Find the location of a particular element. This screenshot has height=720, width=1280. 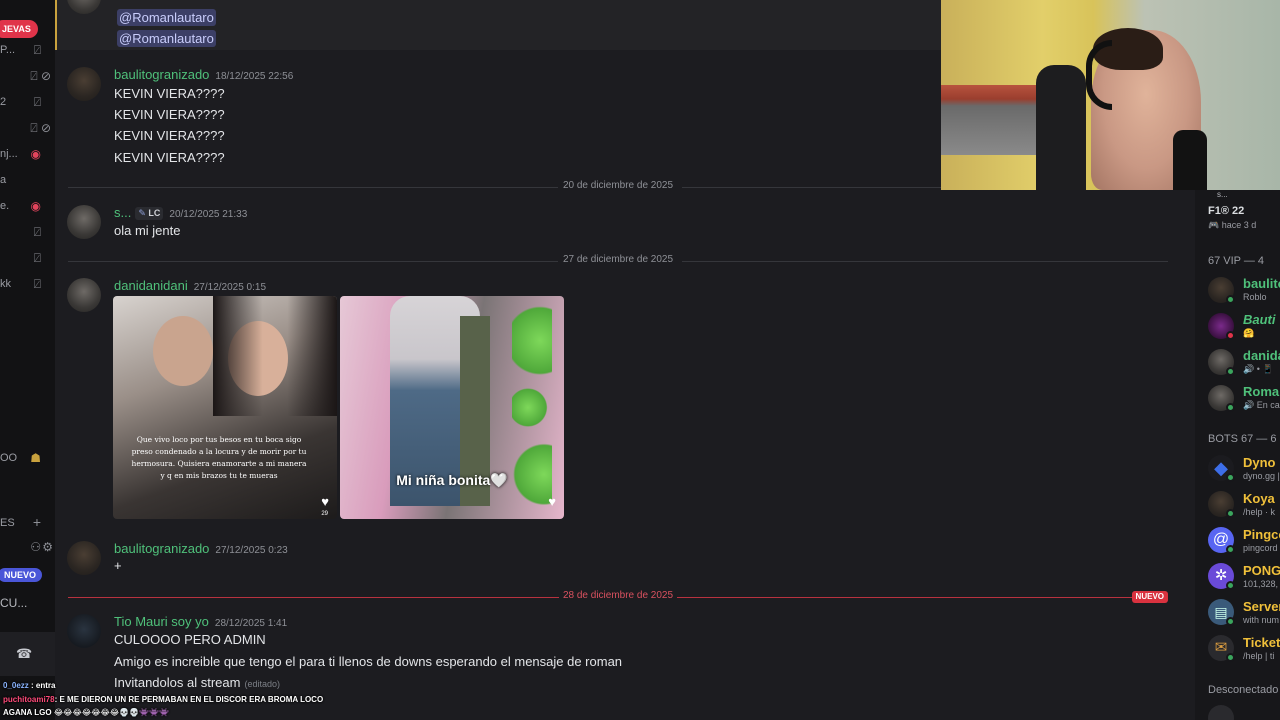

username: danidanidani is located at coordinates (151, 285).